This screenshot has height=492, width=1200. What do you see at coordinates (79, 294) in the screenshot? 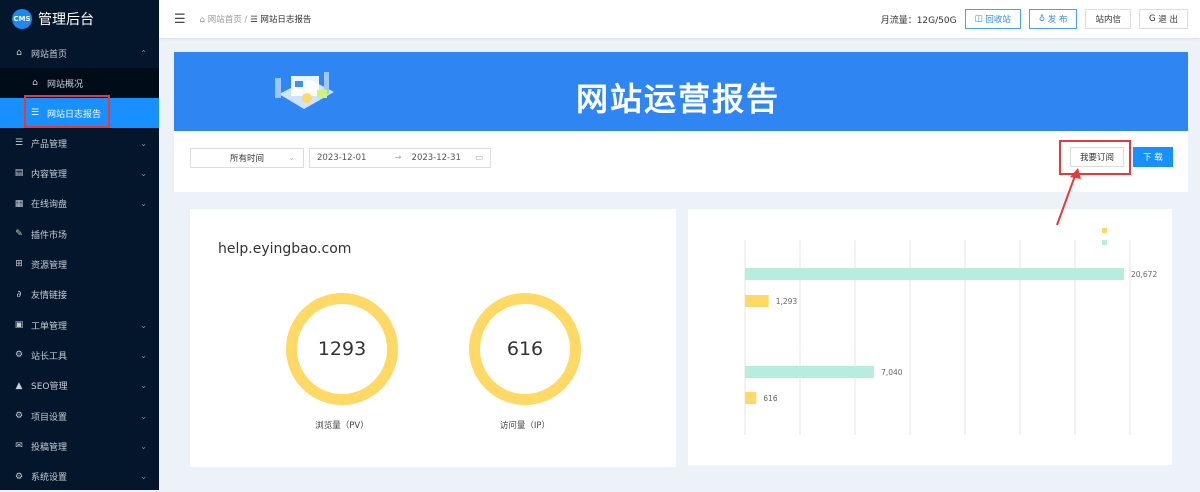
I see `sidebar-item: ∂ 友情链接` at bounding box center [79, 294].